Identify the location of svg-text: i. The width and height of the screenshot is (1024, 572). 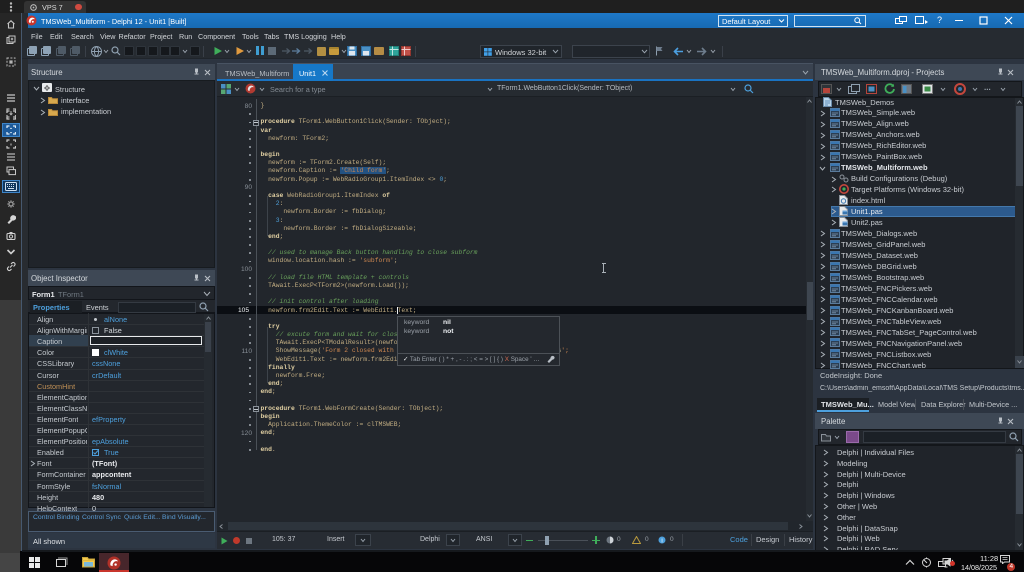
(661, 541).